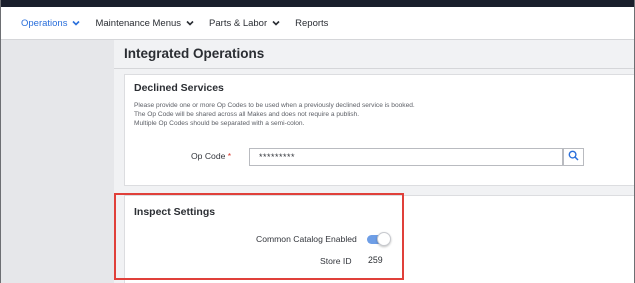  Describe the element at coordinates (259, 236) in the screenshot. I see `highlight-box` at that location.